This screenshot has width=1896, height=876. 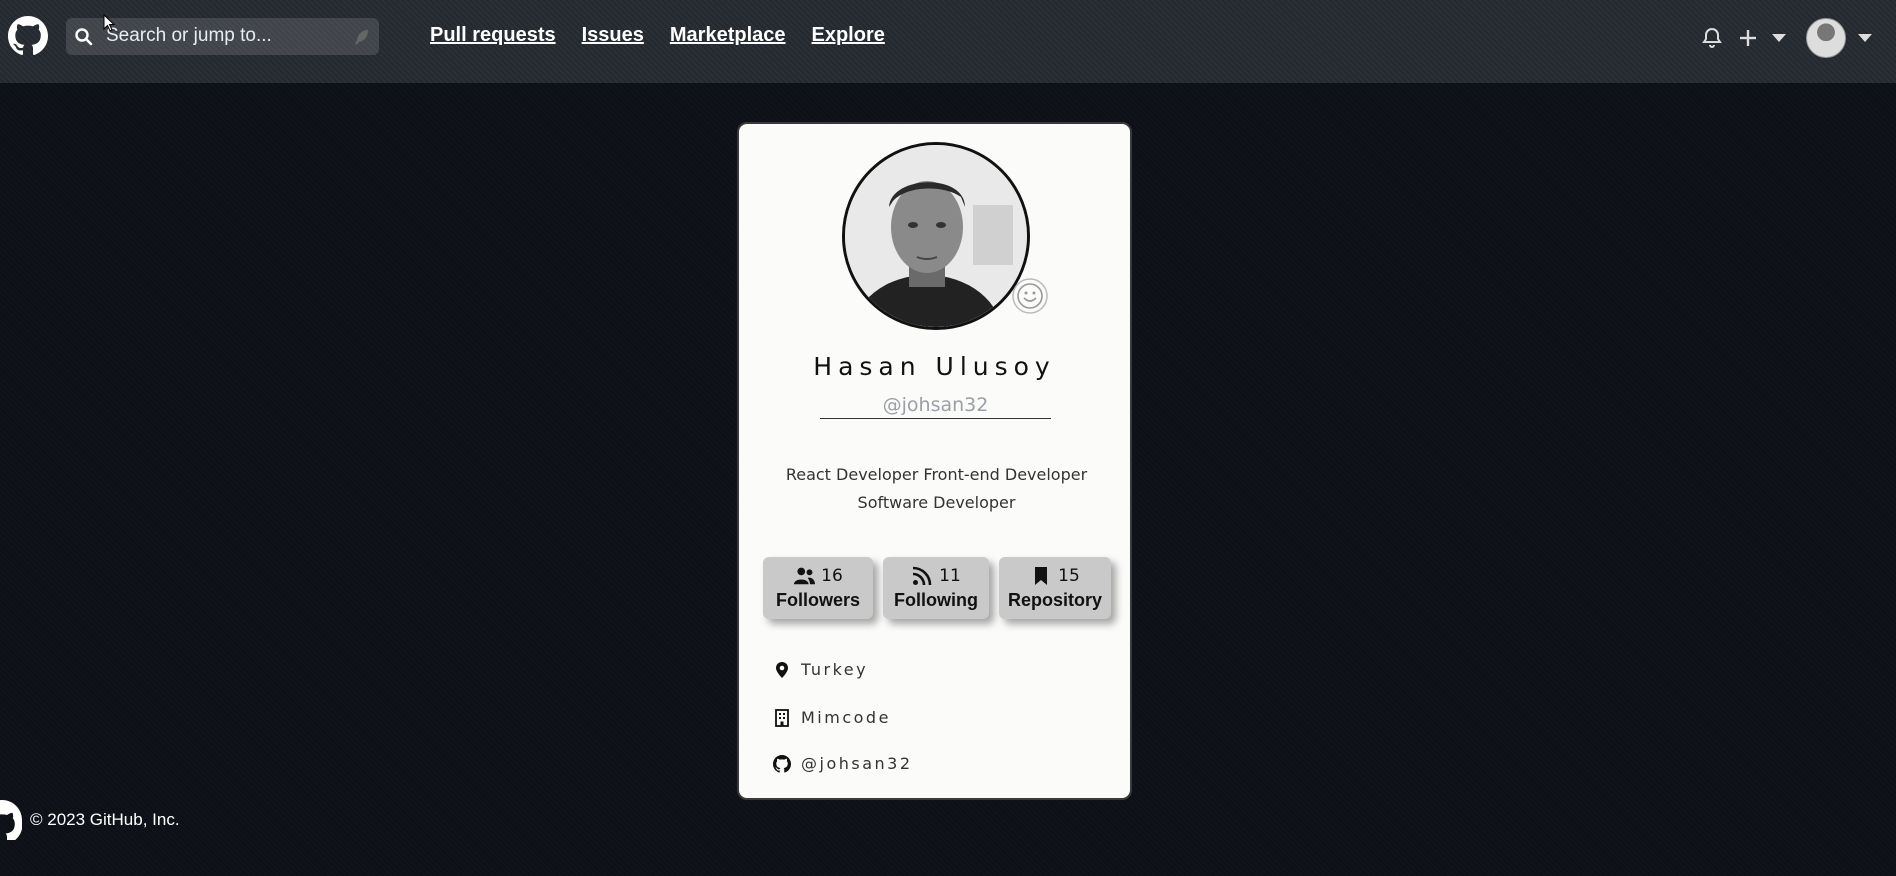 I want to click on profile-chevron-down-icon, so click(x=1865, y=38).